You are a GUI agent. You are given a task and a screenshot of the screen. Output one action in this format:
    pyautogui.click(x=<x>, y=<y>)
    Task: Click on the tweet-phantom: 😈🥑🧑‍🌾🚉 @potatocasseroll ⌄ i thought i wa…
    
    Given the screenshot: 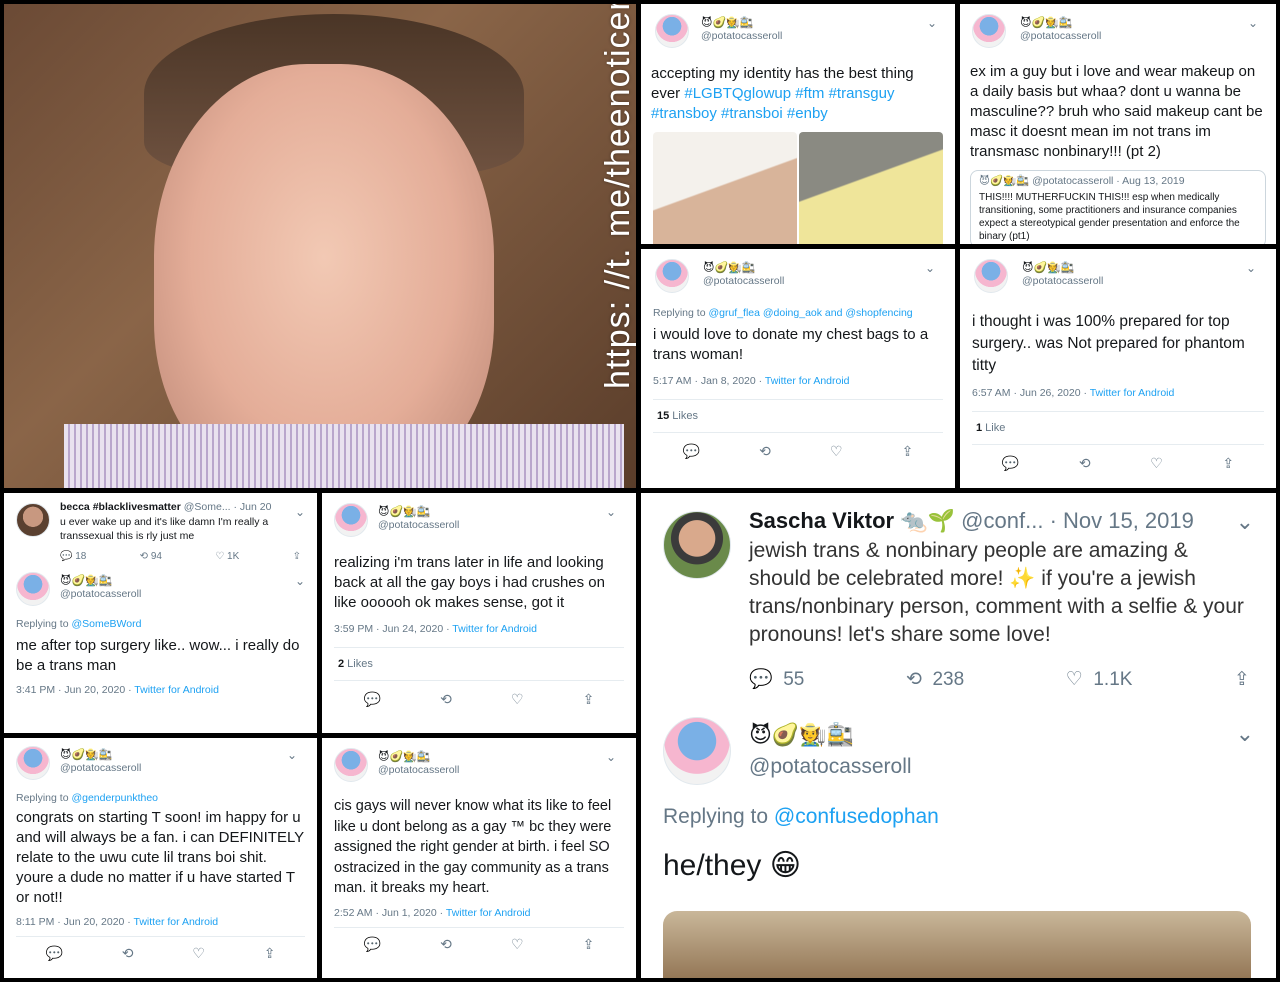 What is the action you would take?
    pyautogui.click(x=1118, y=368)
    